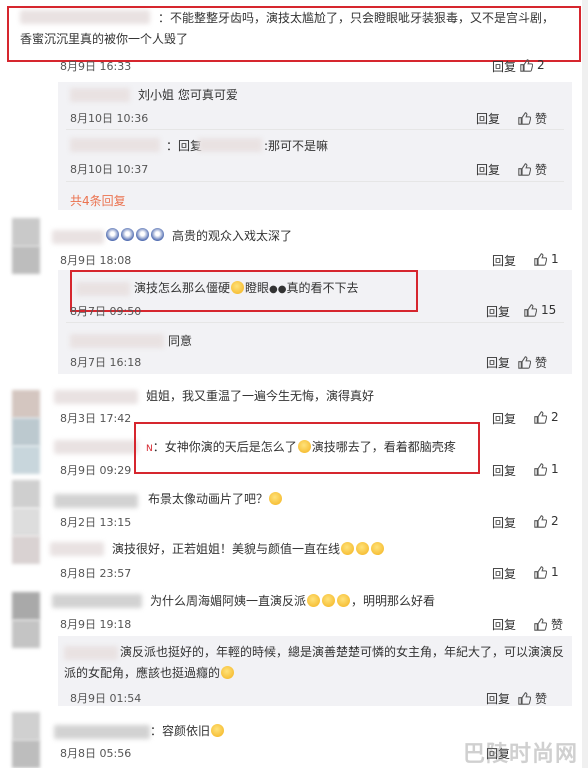 This screenshot has height=768, width=588. I want to click on more-replies-link: 共4条回复, so click(98, 200).